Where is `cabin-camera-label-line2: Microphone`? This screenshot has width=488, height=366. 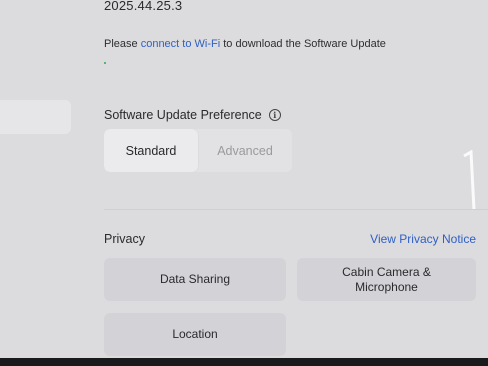
cabin-camera-label-line2: Microphone is located at coordinates (386, 286).